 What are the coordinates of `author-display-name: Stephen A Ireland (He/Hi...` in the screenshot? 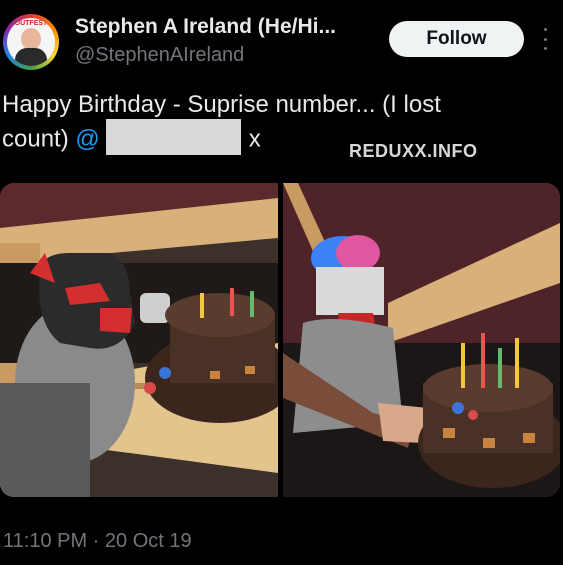 It's located at (205, 27).